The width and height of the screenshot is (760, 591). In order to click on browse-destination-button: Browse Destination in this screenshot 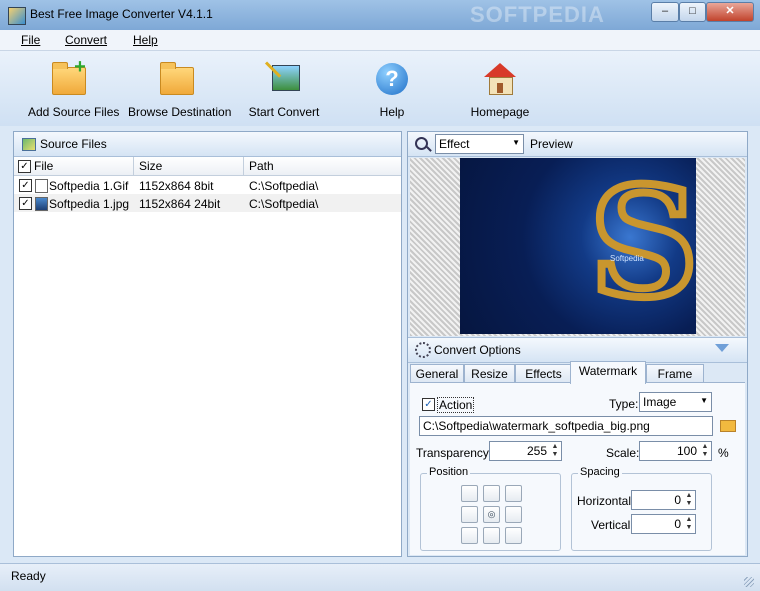, I will do `click(180, 89)`.